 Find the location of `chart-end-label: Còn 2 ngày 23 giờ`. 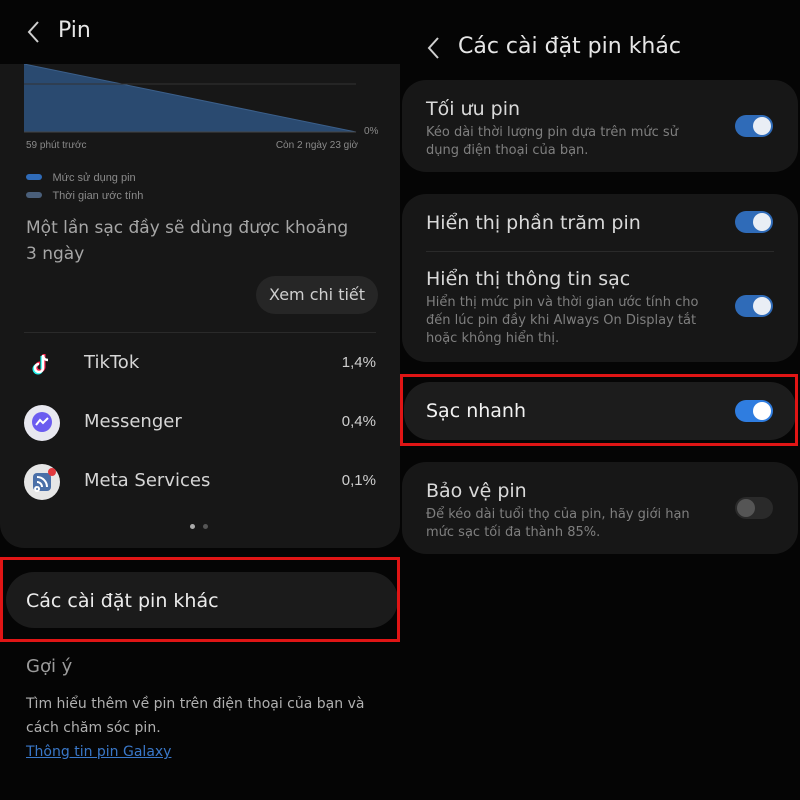

chart-end-label: Còn 2 ngày 23 giờ is located at coordinates (316, 145).